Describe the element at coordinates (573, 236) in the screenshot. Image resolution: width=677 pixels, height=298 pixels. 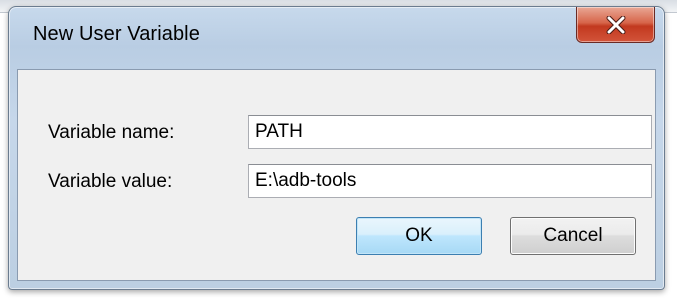
I see `cancel-button: Cancel` at that location.